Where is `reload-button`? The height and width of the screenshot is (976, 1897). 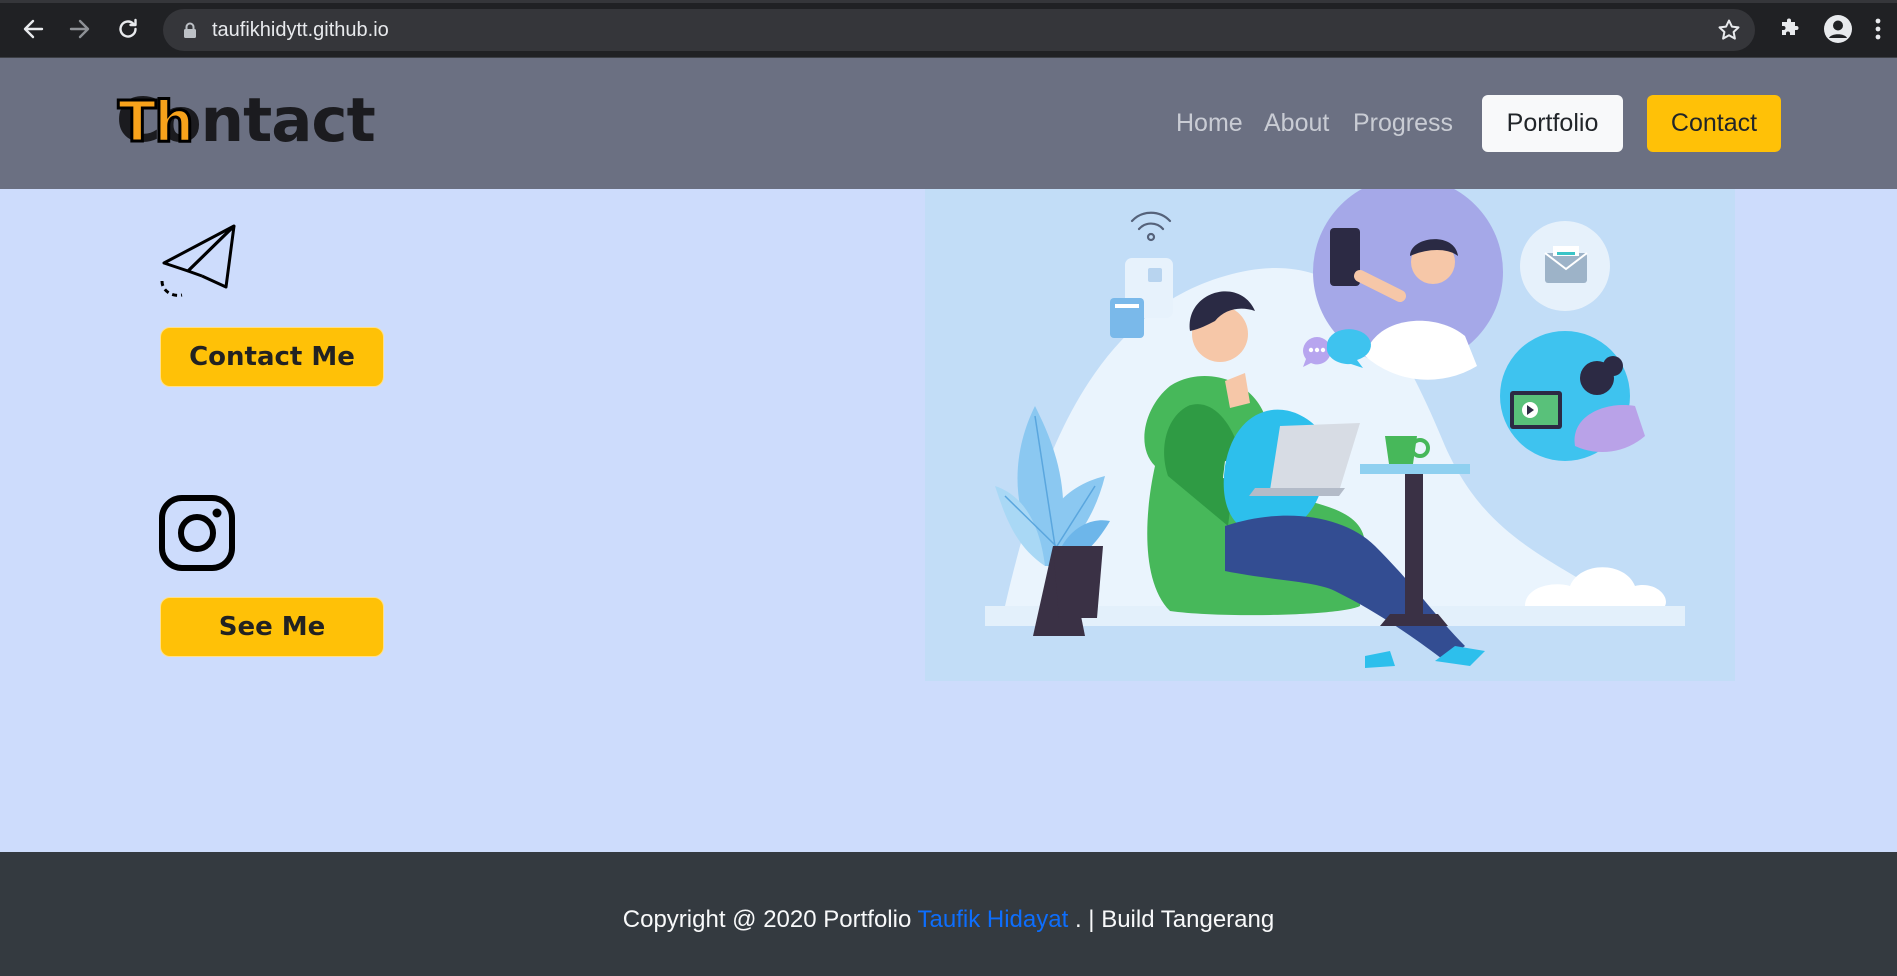 reload-button is located at coordinates (128, 29).